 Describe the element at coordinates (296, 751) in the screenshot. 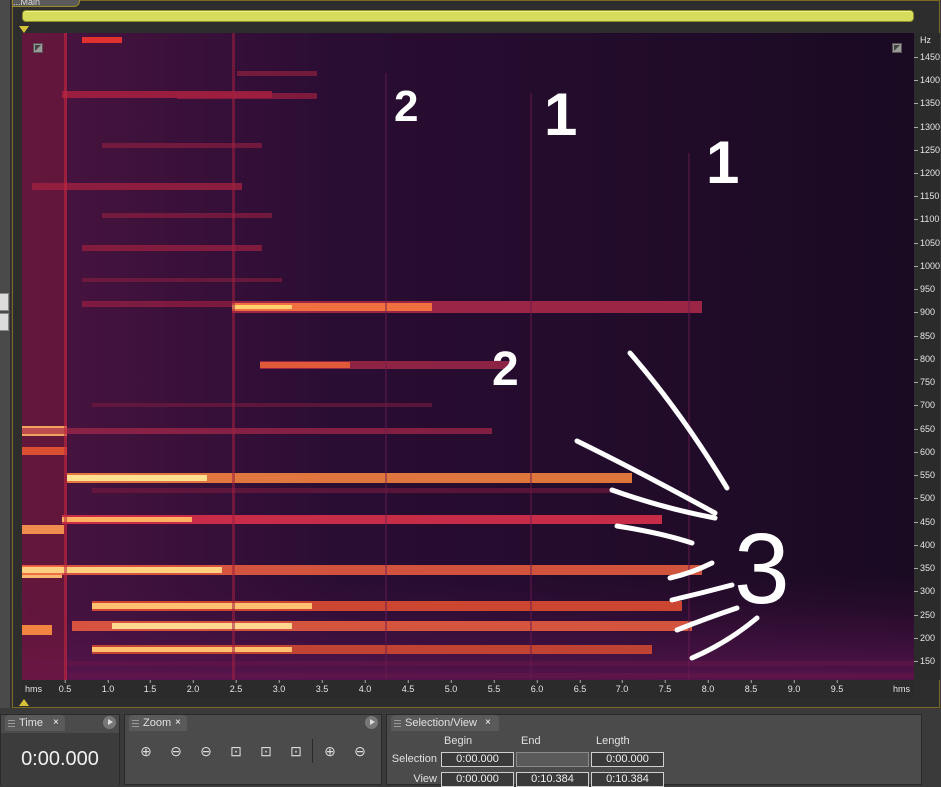

I see `zoom-selection-right-icon: ⊡` at that location.